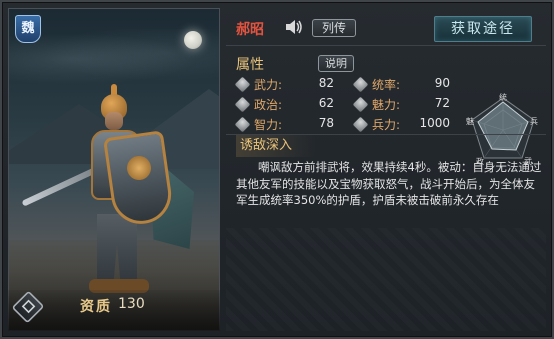  What do you see at coordinates (59, 187) in the screenshot?
I see `sword` at bounding box center [59, 187].